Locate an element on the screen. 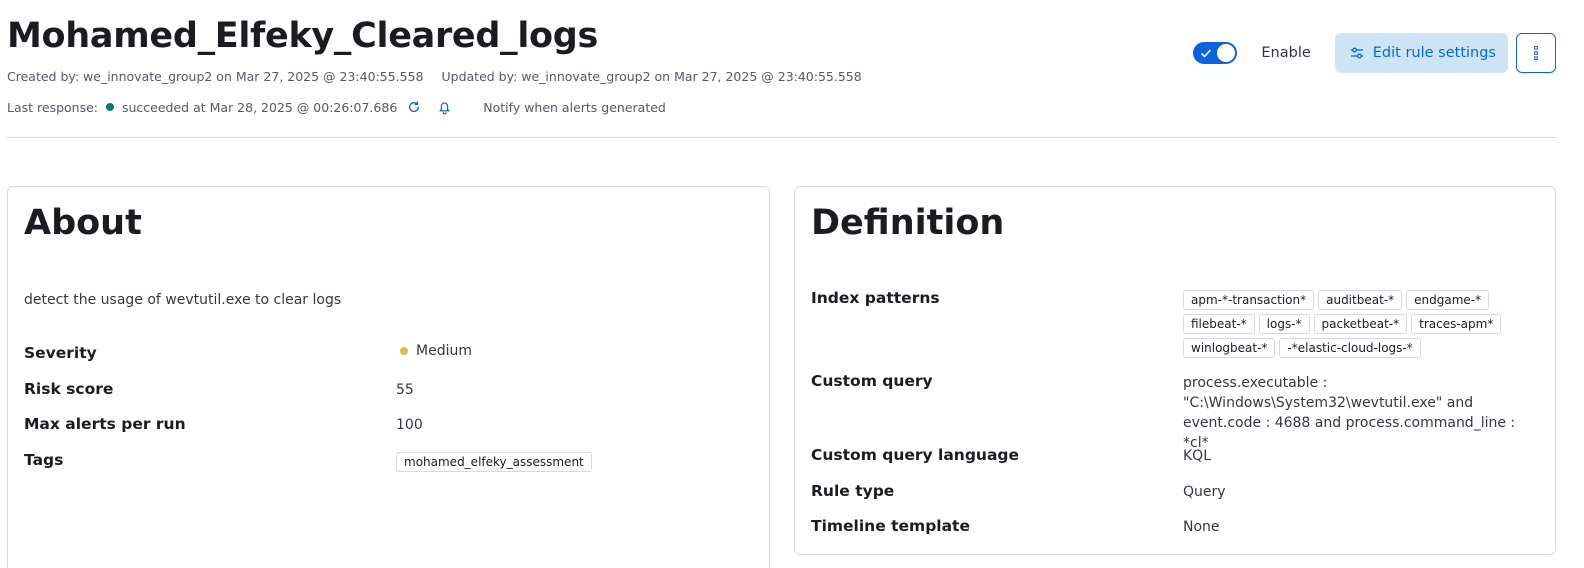  rule-type-label: Rule type is located at coordinates (853, 491).